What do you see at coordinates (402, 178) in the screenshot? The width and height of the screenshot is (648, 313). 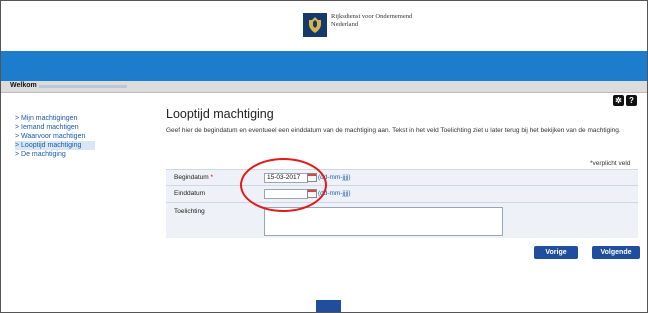 I see `row-begindatum: Begindatum * 15-03-2017 (dd-mm-jjjj)` at bounding box center [402, 178].